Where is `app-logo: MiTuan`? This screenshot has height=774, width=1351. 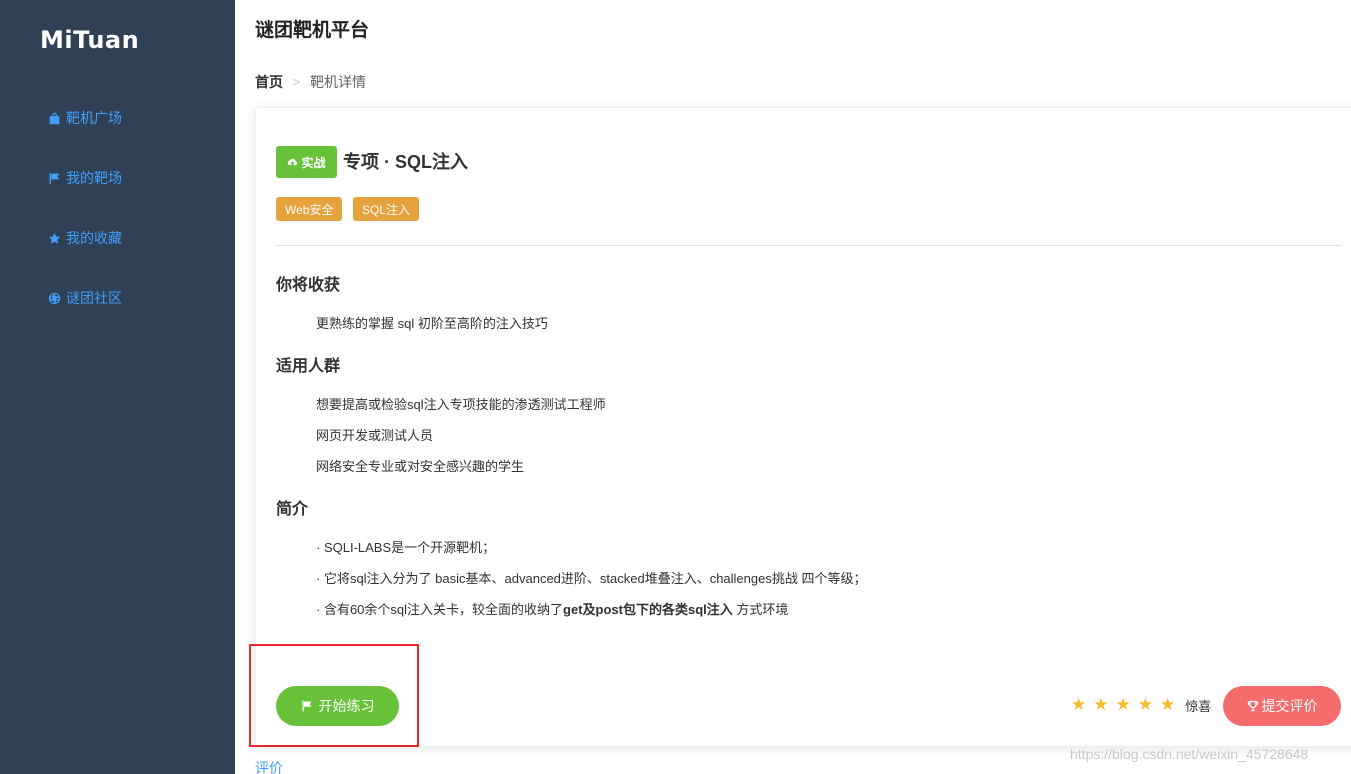 app-logo: MiTuan is located at coordinates (89, 40).